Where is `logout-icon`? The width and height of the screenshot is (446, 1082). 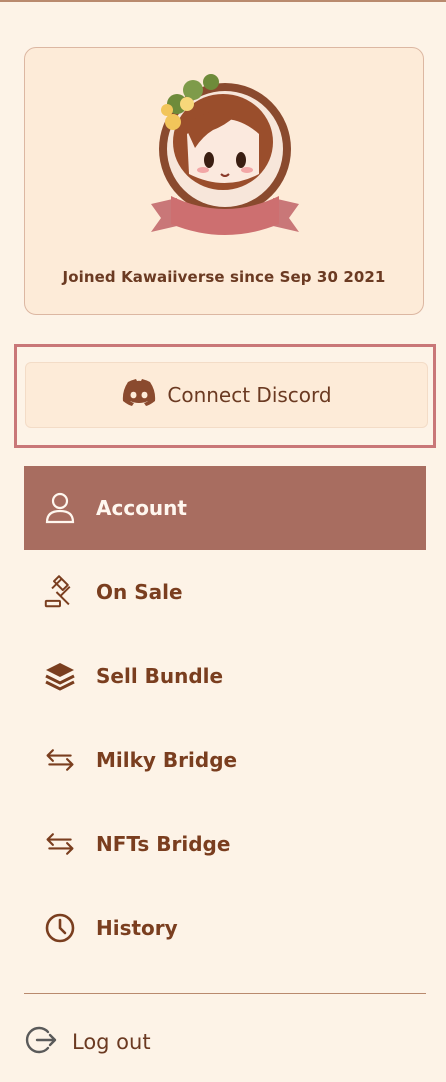 logout-icon is located at coordinates (41, 1042).